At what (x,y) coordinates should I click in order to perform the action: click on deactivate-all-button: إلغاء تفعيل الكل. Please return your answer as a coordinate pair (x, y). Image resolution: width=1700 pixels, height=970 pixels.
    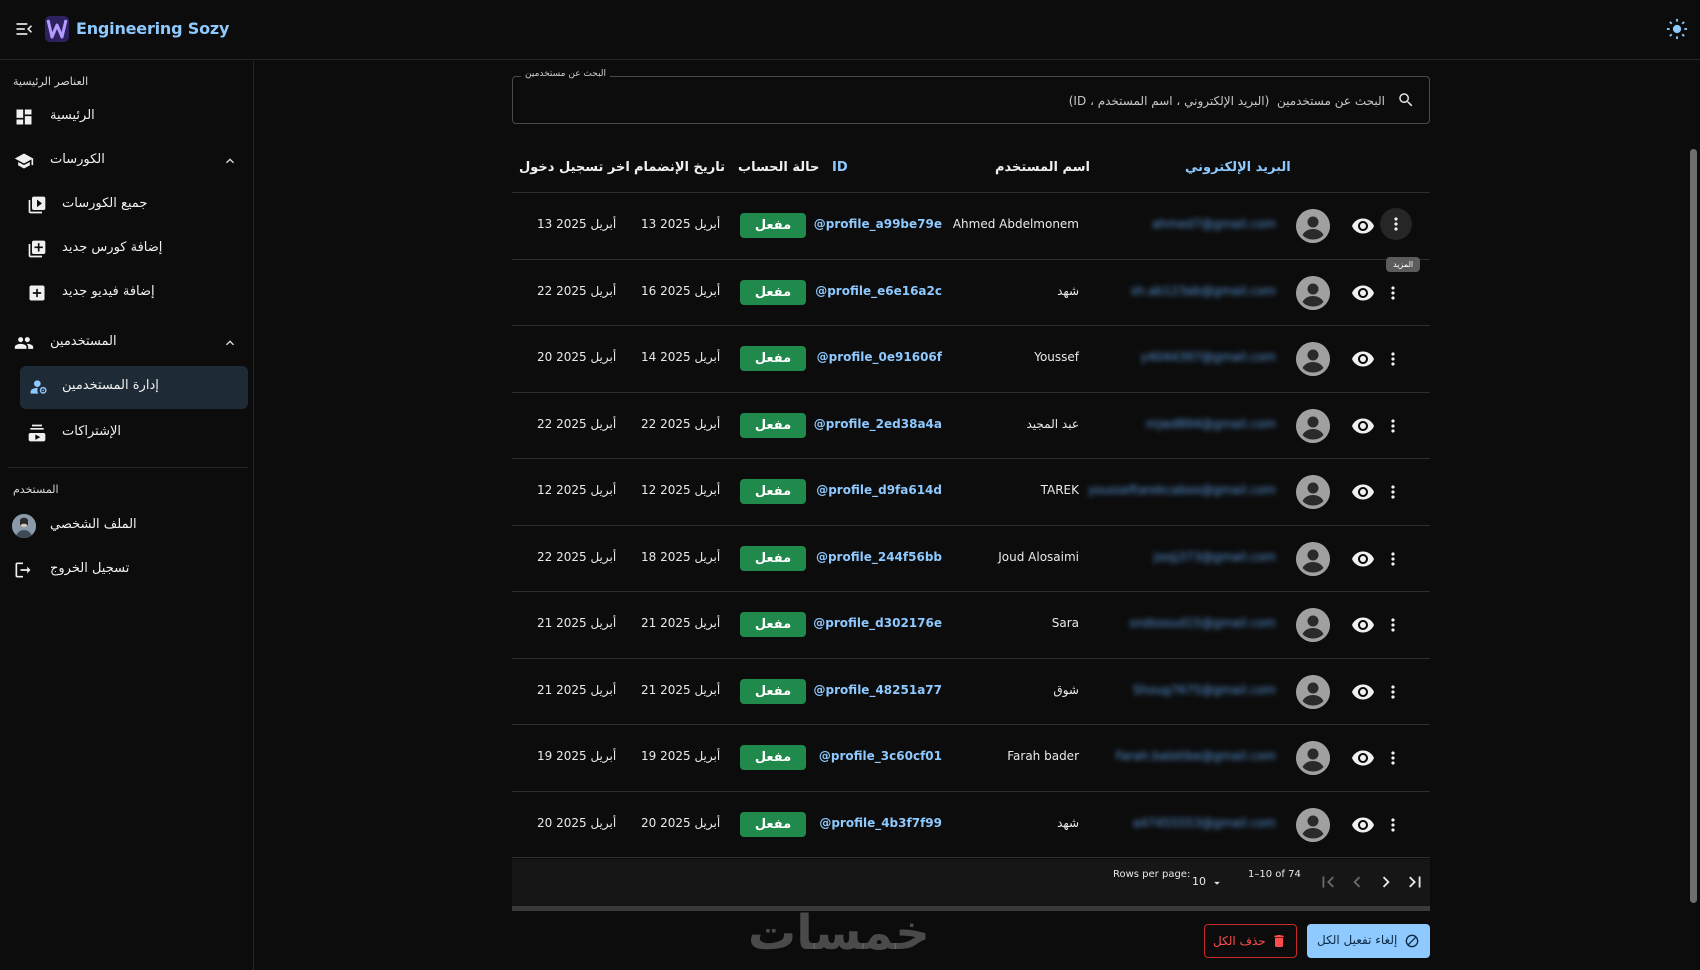
    Looking at the image, I should click on (1368, 941).